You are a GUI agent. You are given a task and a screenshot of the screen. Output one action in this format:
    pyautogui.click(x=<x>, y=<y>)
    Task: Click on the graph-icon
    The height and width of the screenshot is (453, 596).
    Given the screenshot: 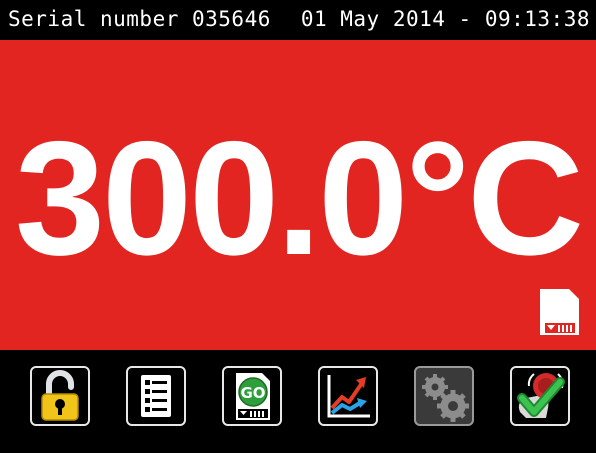 What is the action you would take?
    pyautogui.click(x=348, y=396)
    